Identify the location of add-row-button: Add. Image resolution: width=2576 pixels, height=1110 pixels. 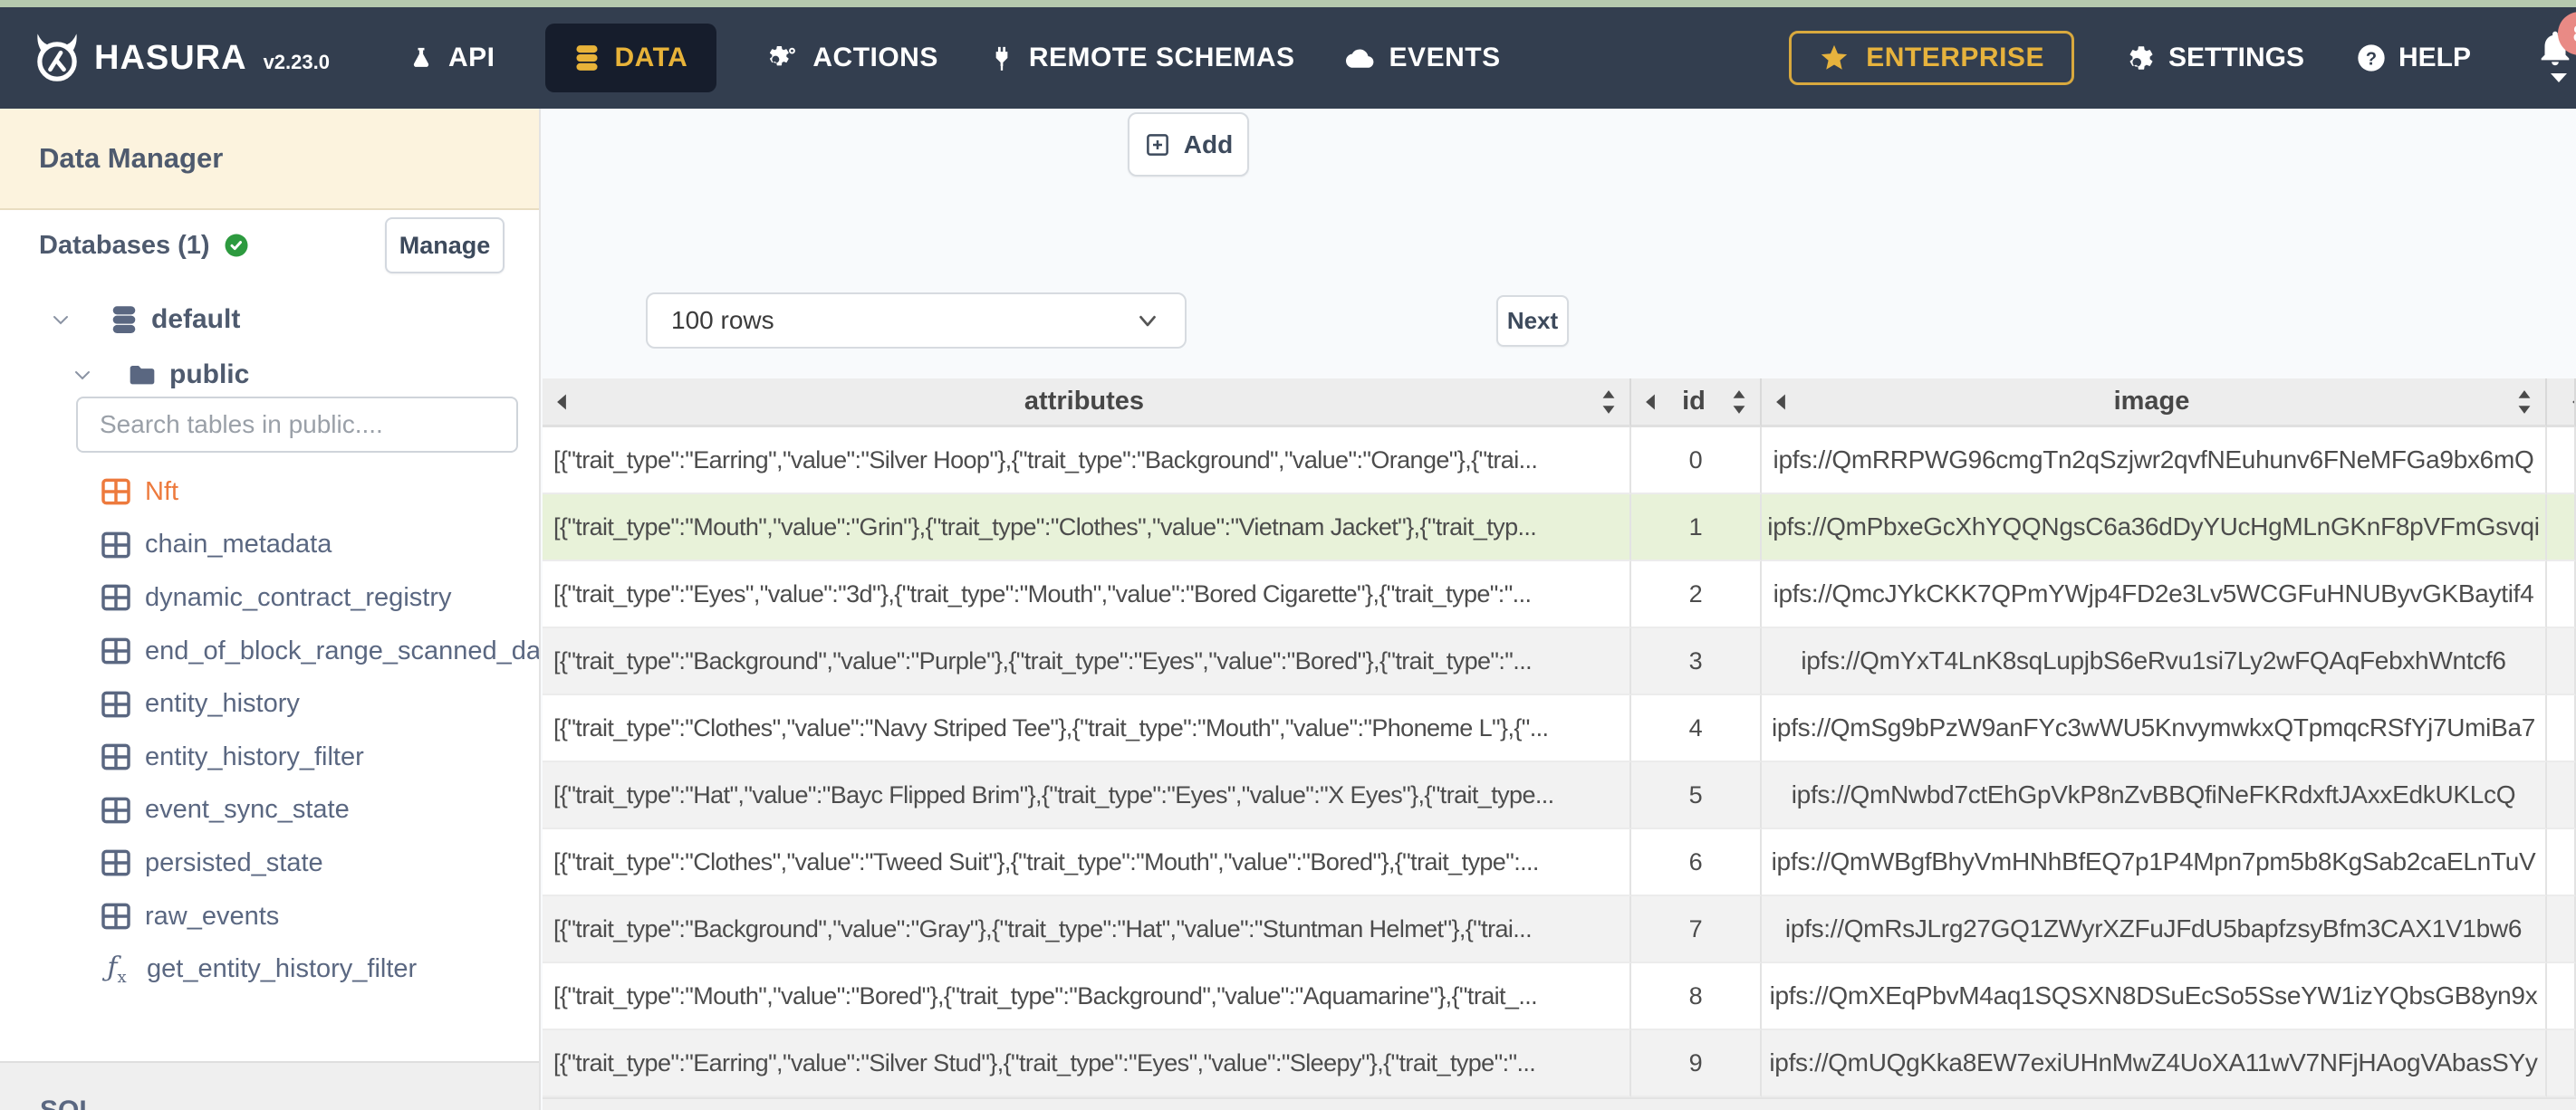
(1188, 144).